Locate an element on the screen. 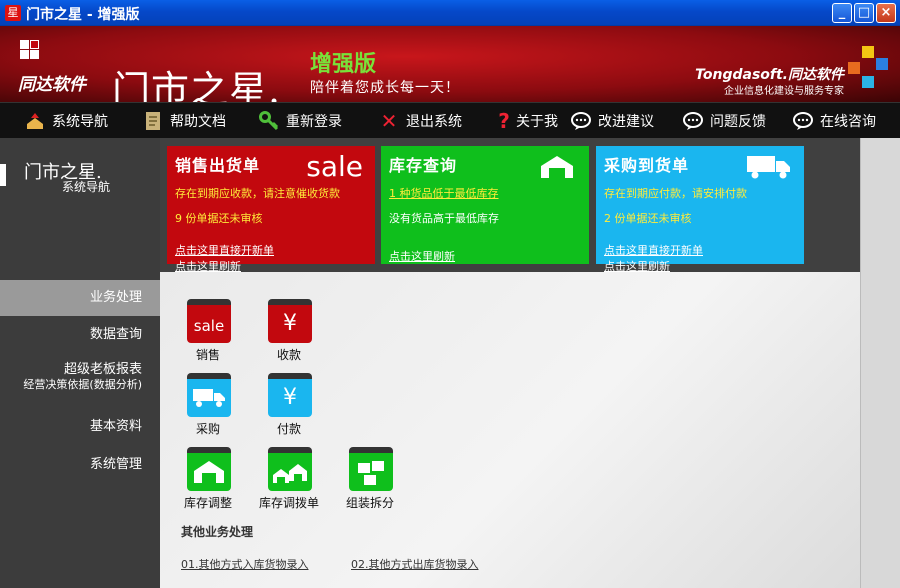 This screenshot has height=588, width=900. minimize-button: _ is located at coordinates (842, 13).